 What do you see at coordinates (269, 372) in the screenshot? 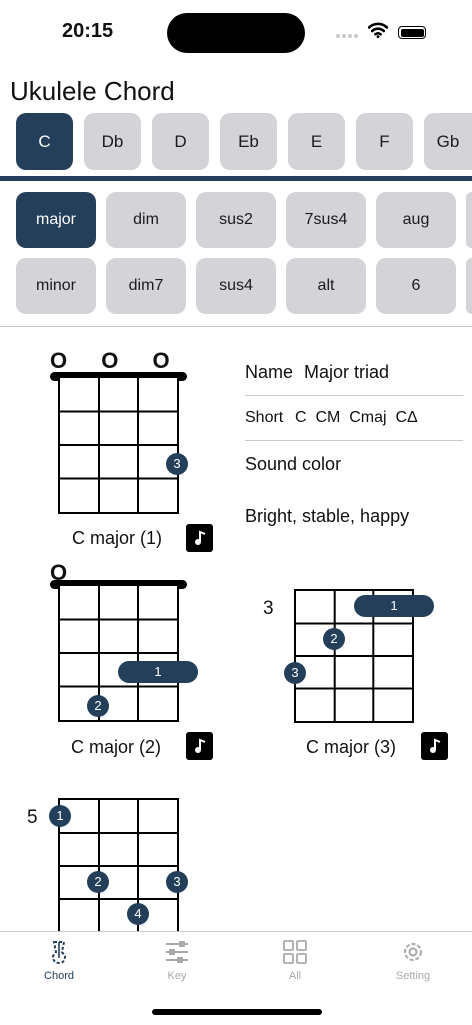
I see `info-name-label: Name` at bounding box center [269, 372].